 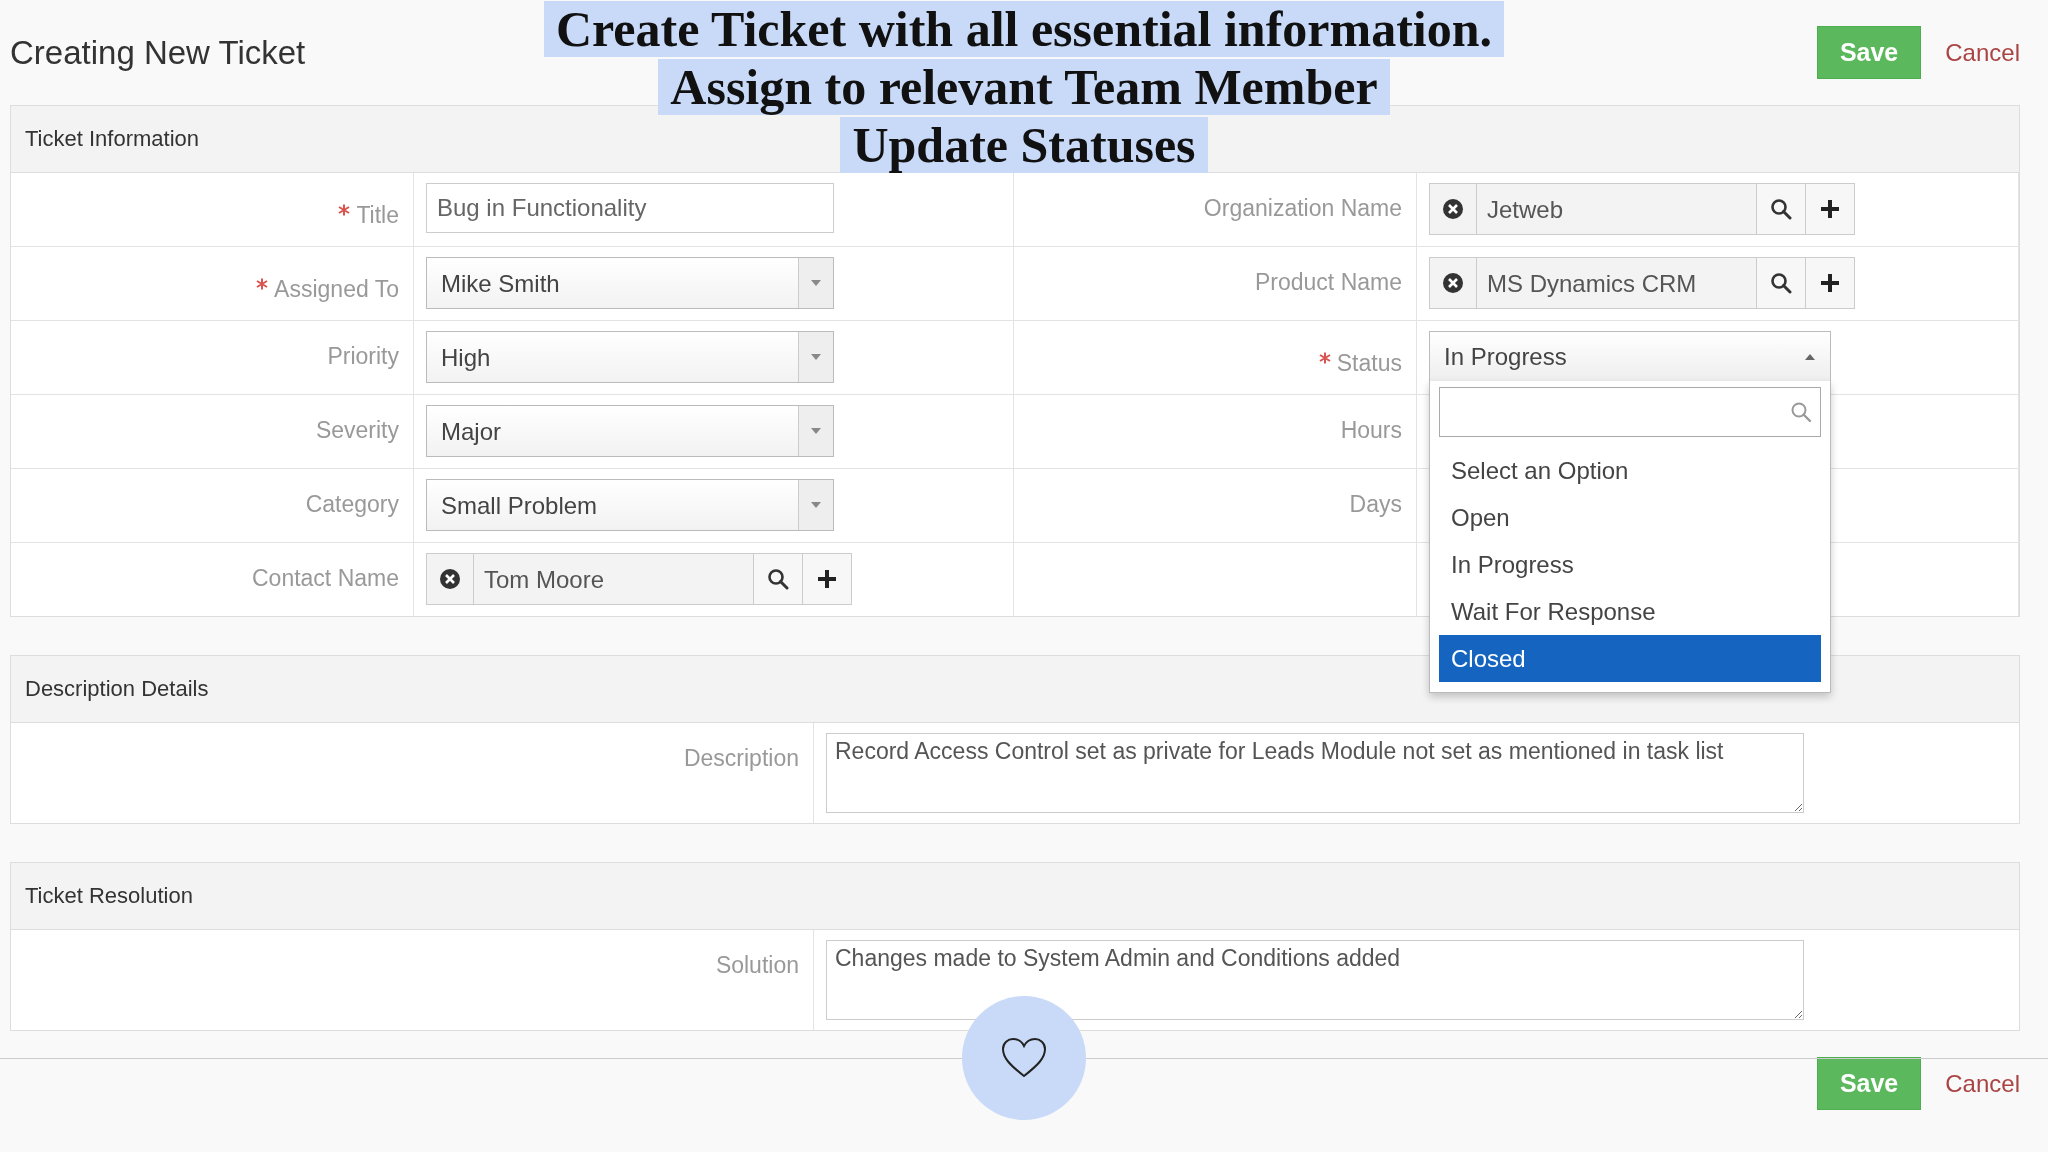 What do you see at coordinates (1375, 504) in the screenshot?
I see `field-label: Days` at bounding box center [1375, 504].